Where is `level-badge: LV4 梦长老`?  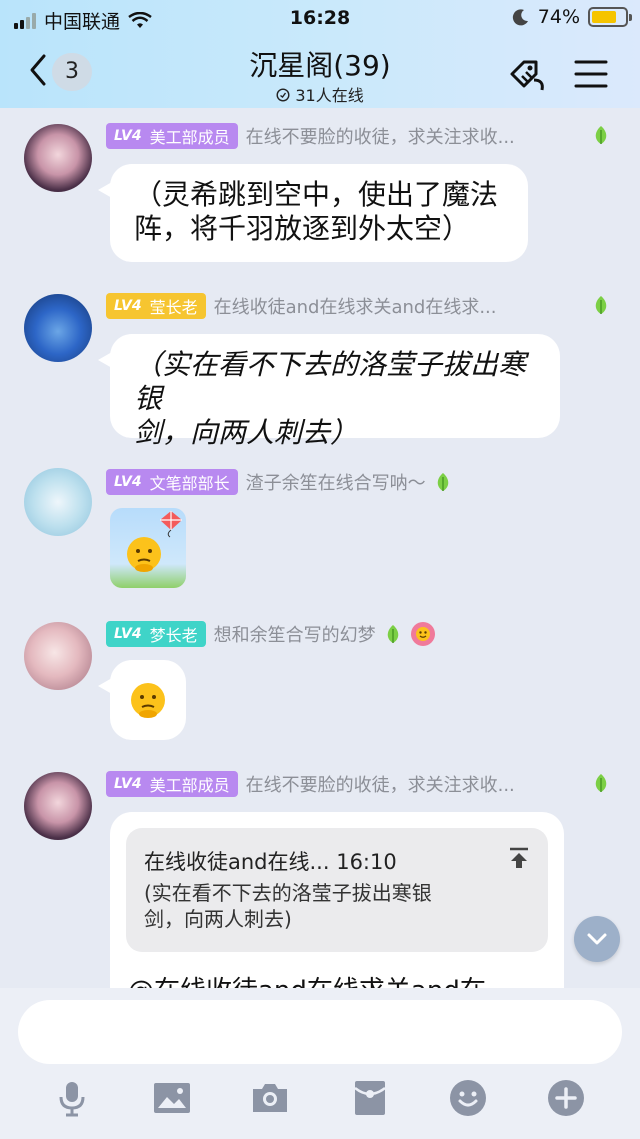
level-badge: LV4 梦长老 is located at coordinates (156, 634).